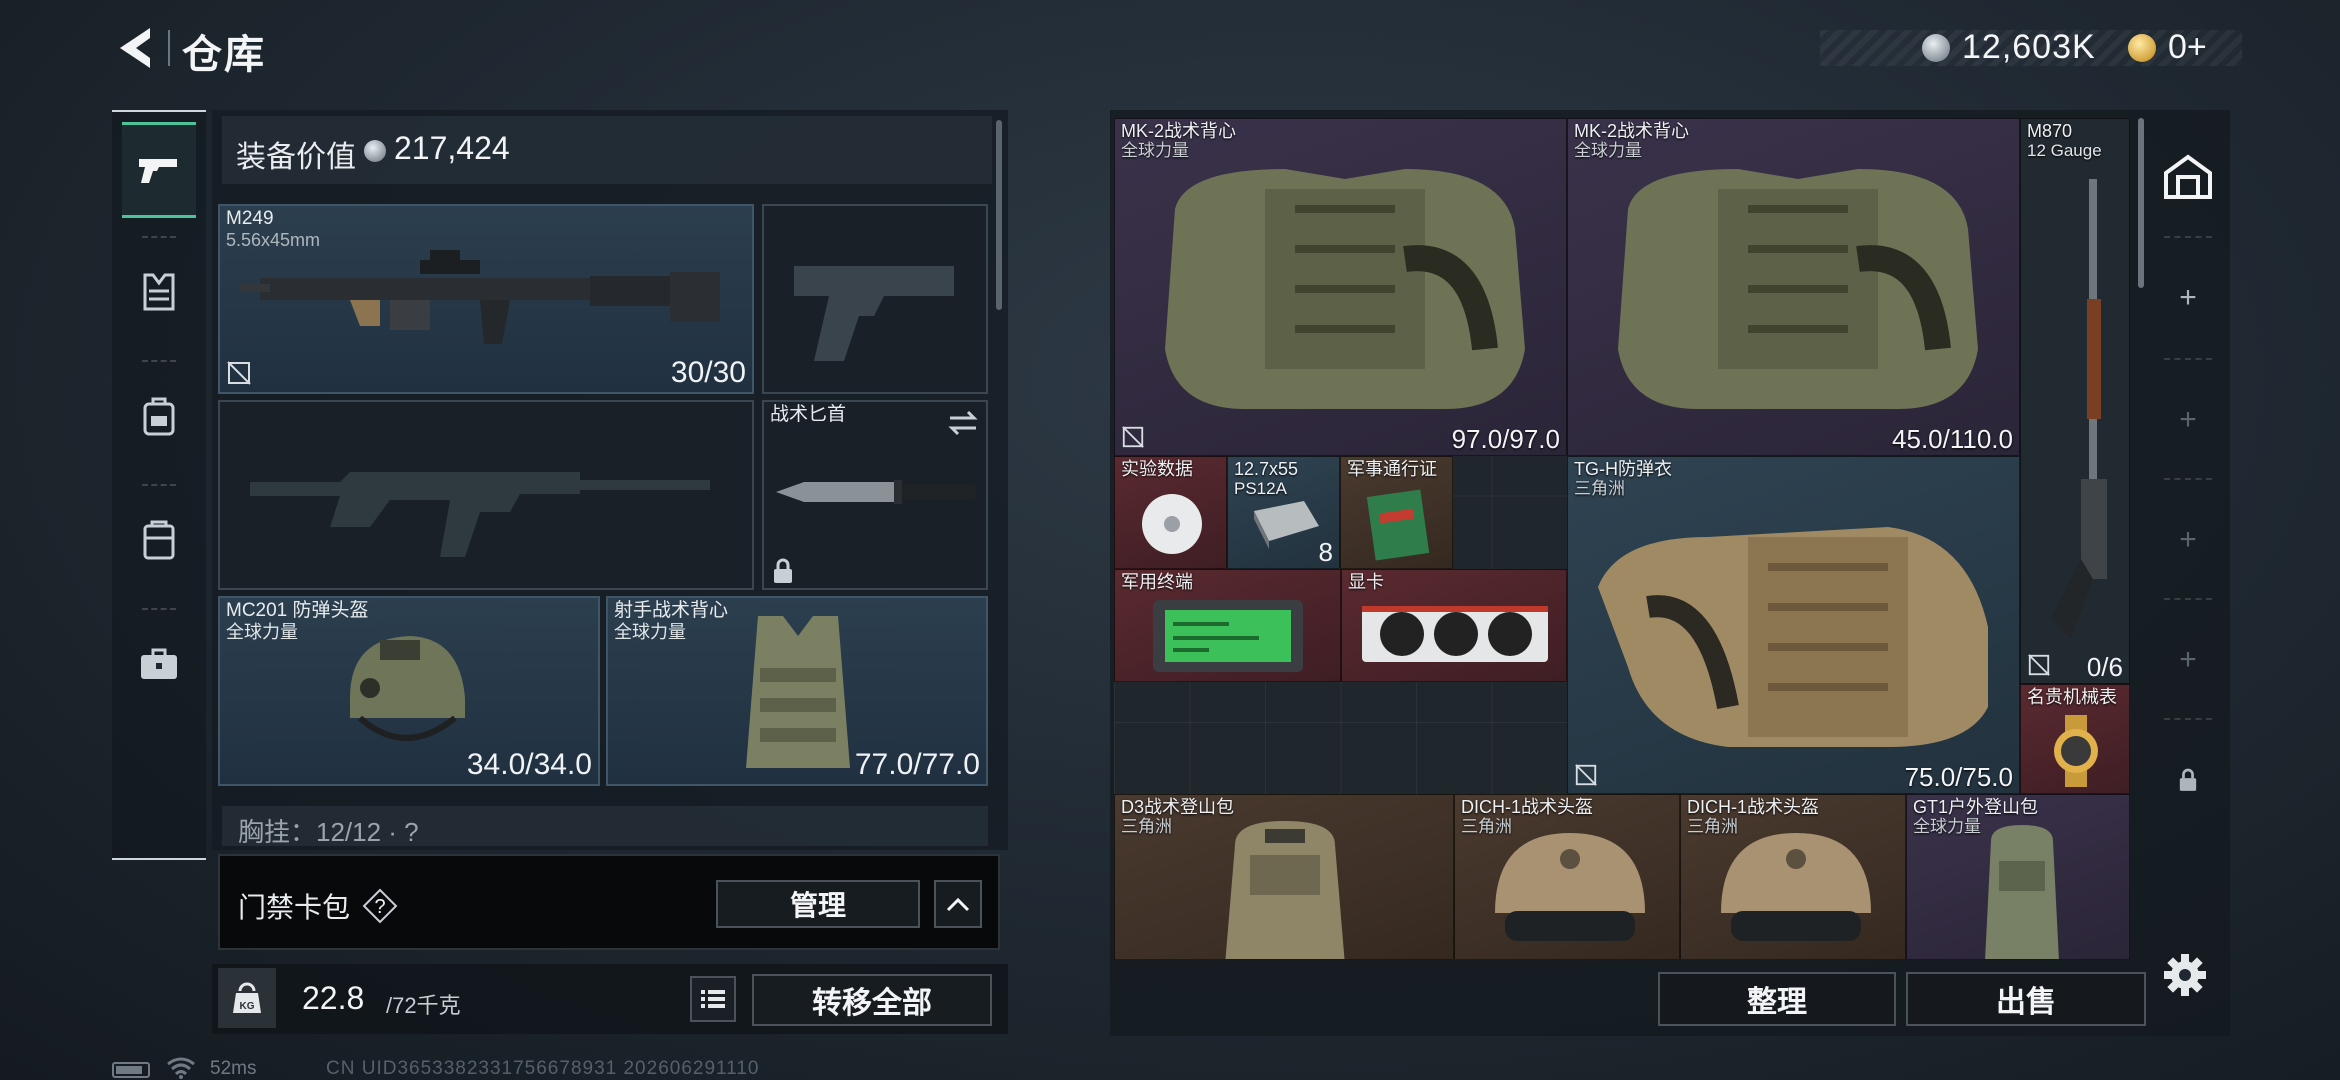 The image size is (2340, 1080). Describe the element at coordinates (2187, 47) in the screenshot. I see `gold-amount: 0+` at that location.